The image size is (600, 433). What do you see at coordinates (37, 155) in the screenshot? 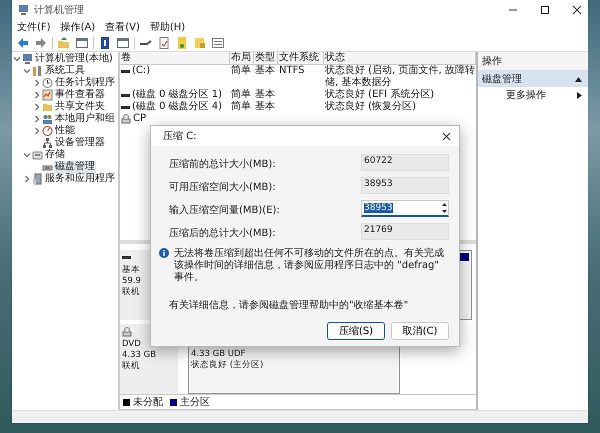
I see `storage-icon` at bounding box center [37, 155].